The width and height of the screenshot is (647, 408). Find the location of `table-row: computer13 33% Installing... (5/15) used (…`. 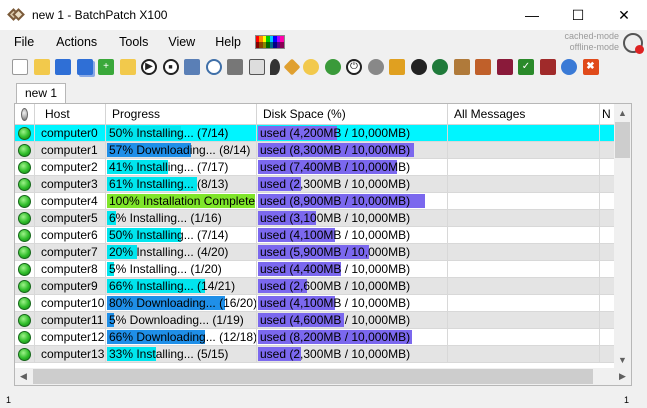

table-row: computer13 33% Installing... (5/15) used (… is located at coordinates (315, 354).